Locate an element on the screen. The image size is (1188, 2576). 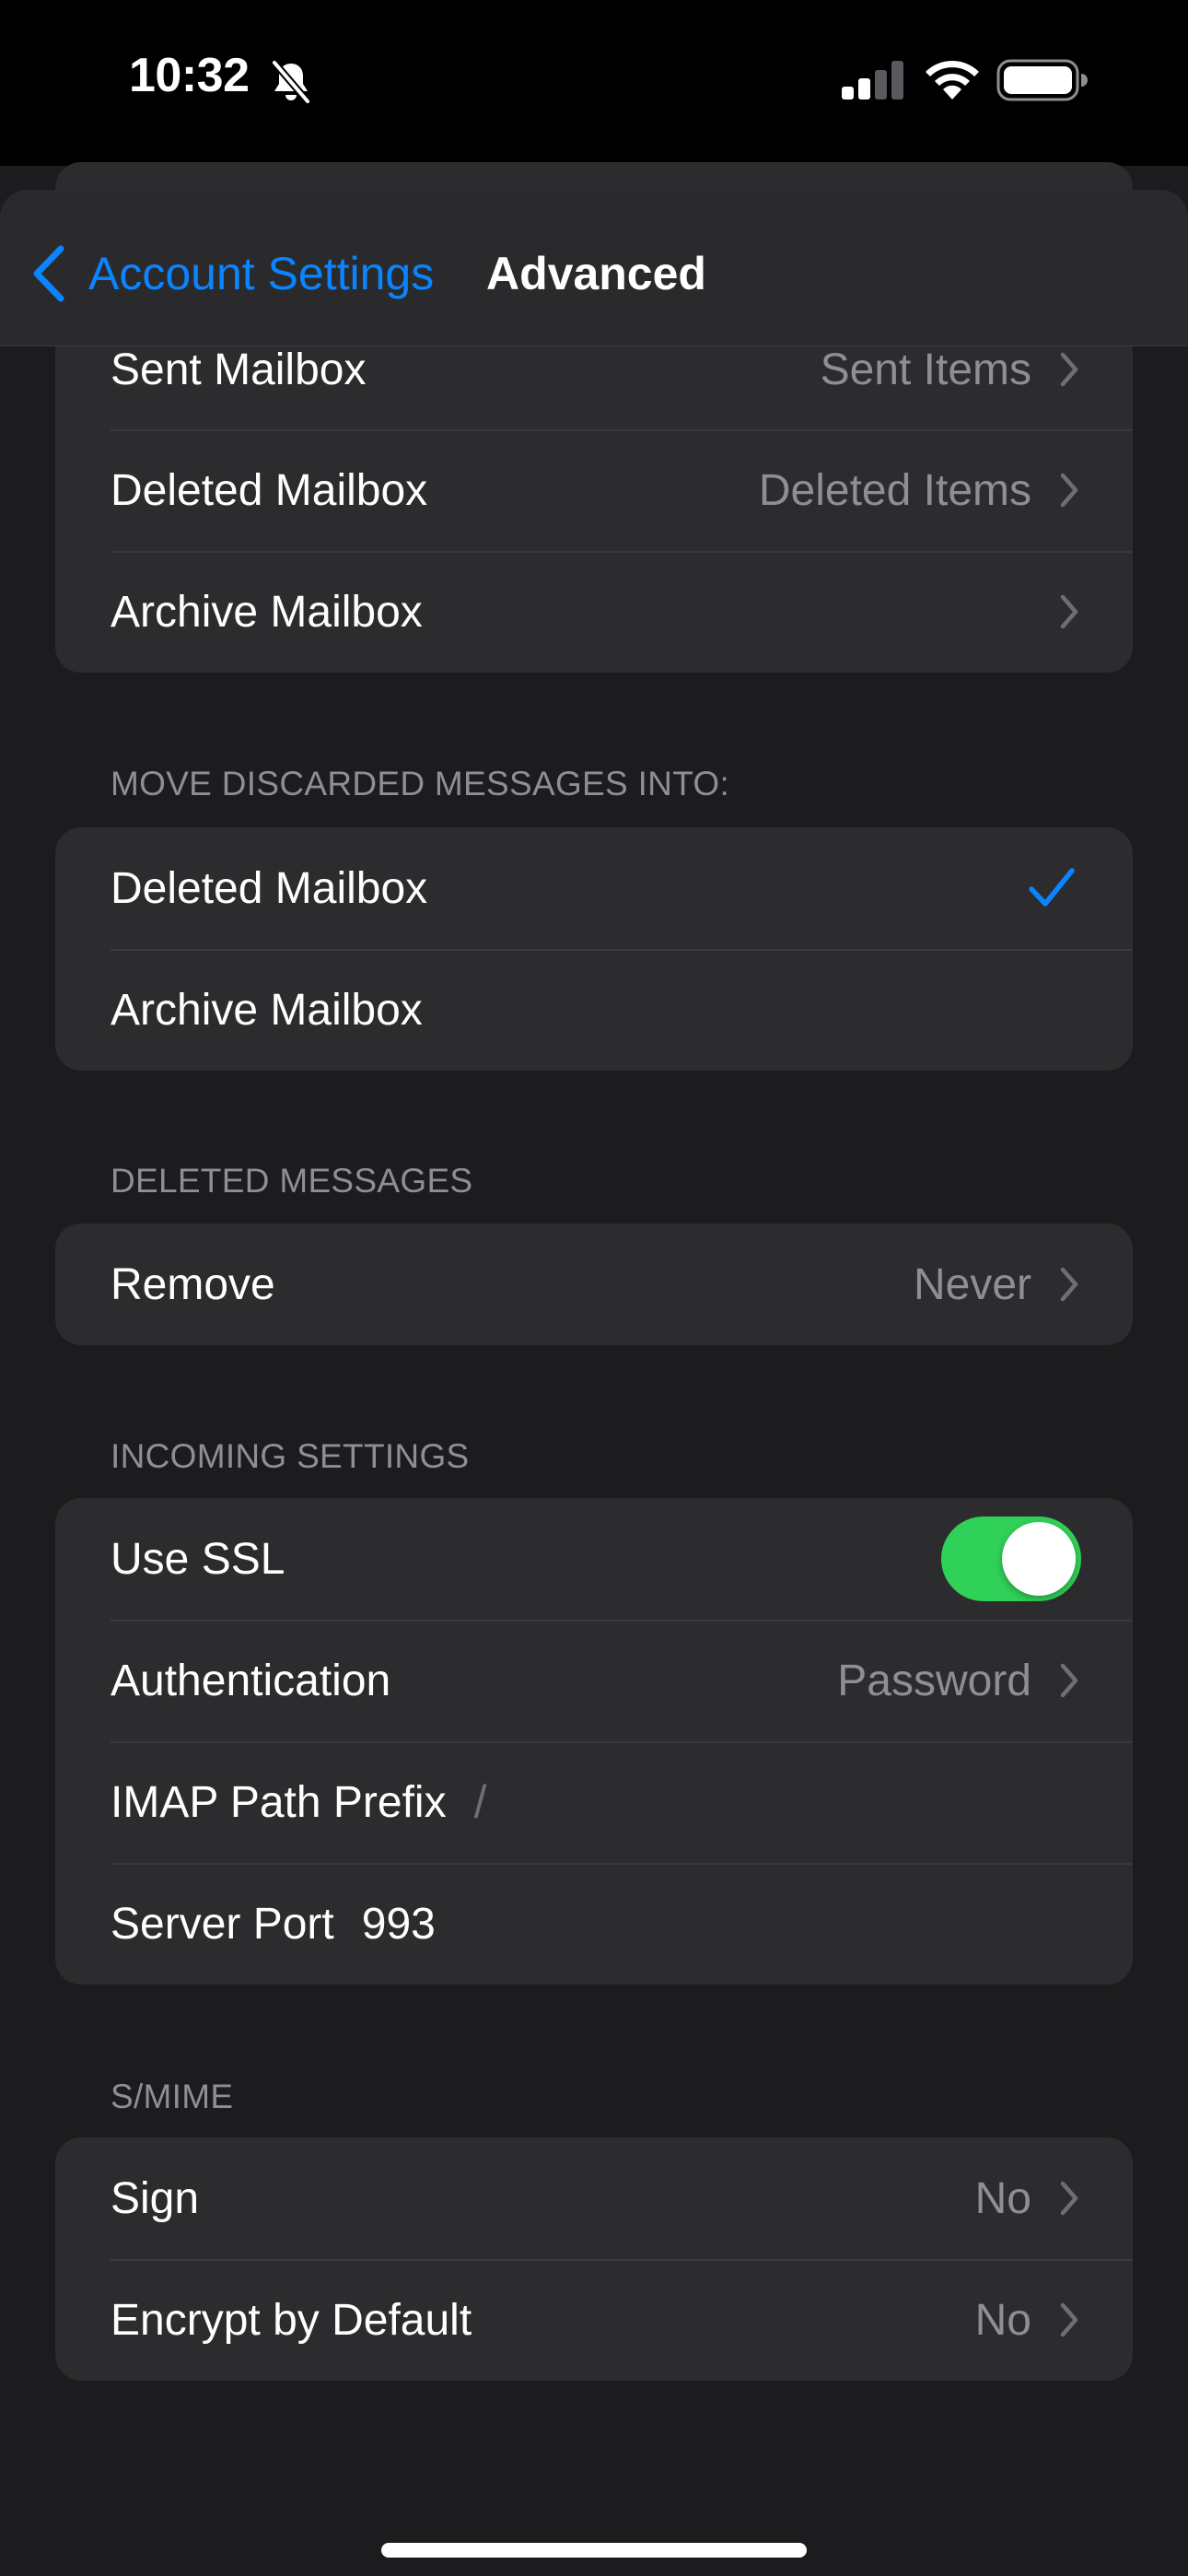
discard-option-deleted-mailbox: Deleted Mailbox is located at coordinates (594, 888).